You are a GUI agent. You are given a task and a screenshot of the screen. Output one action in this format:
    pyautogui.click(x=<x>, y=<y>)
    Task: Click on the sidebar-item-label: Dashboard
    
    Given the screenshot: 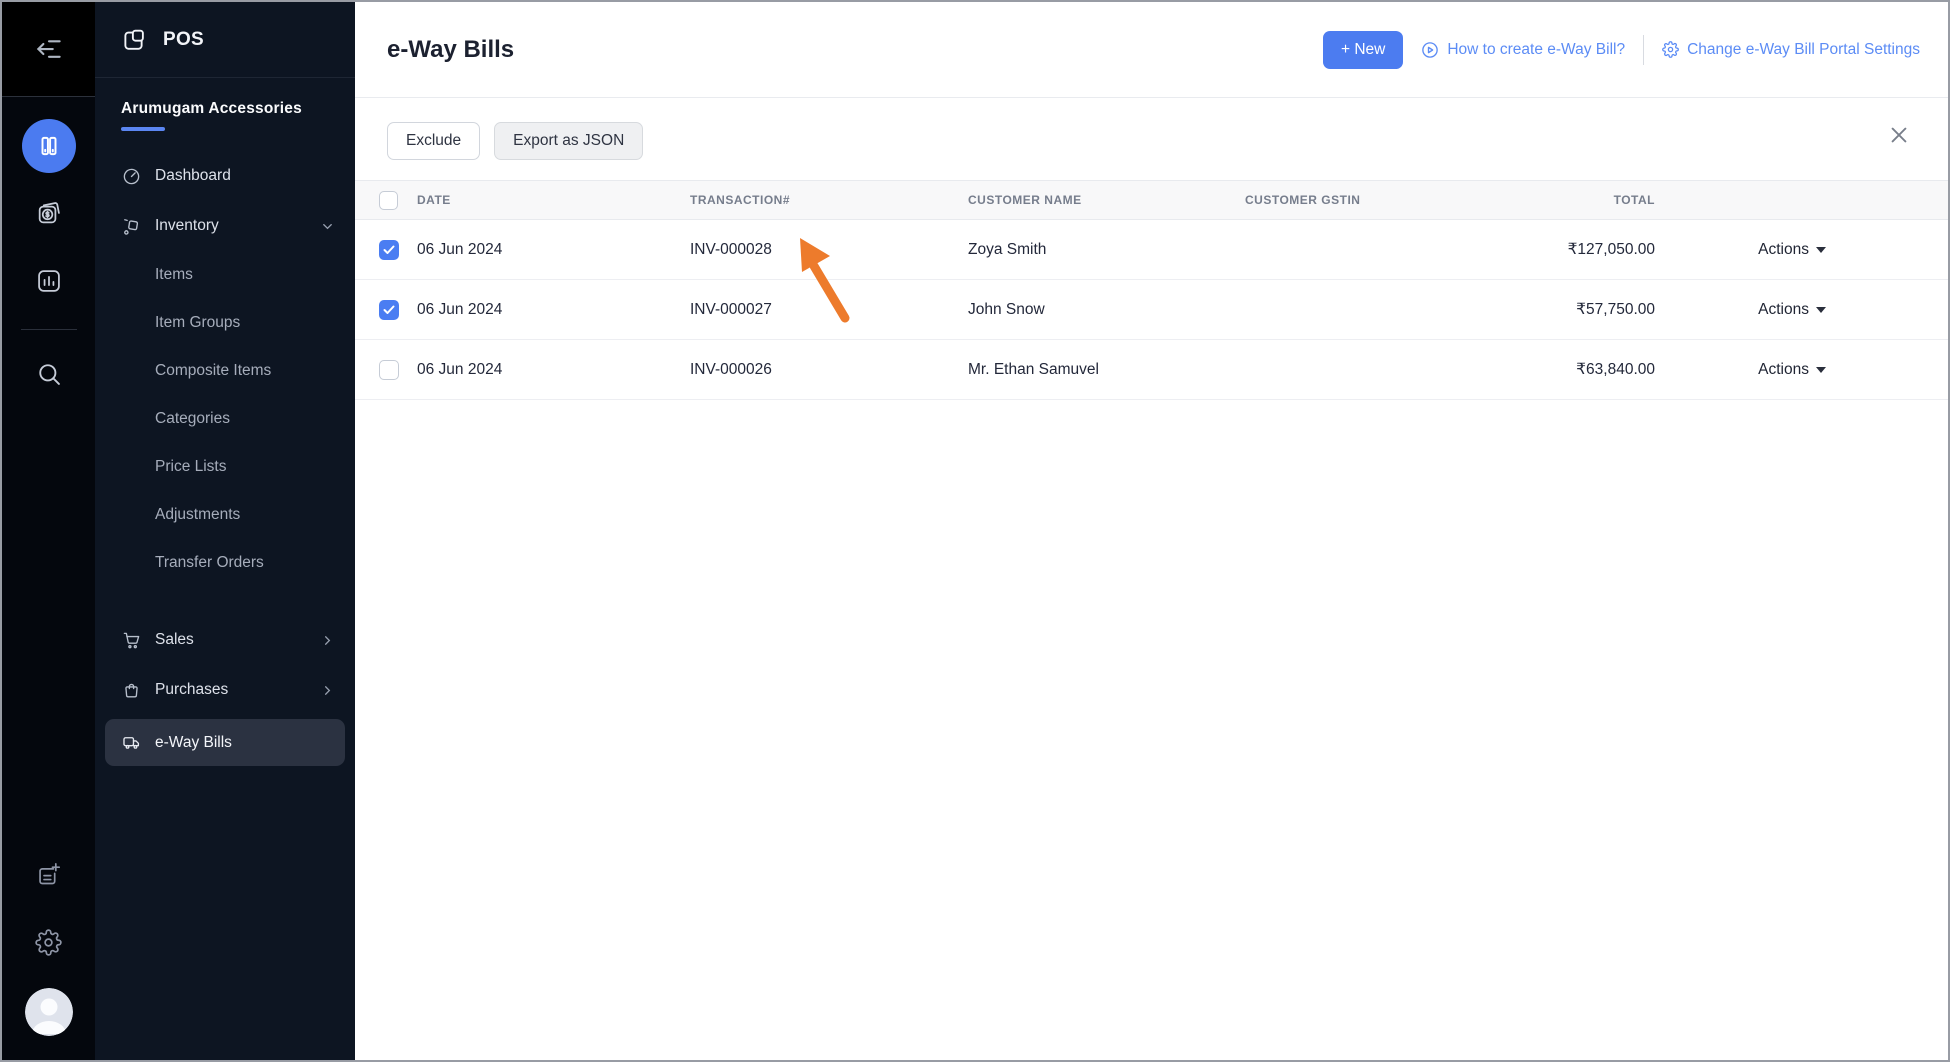 What is the action you would take?
    pyautogui.click(x=193, y=175)
    